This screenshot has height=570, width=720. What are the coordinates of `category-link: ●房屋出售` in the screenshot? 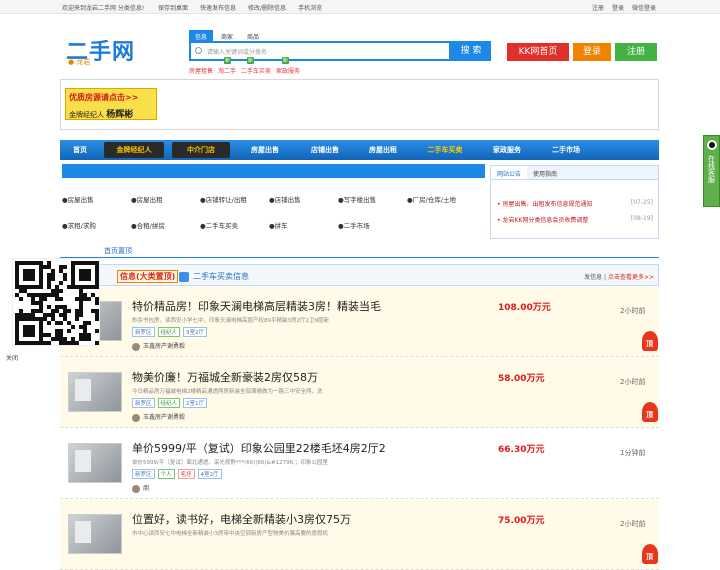 It's located at (96, 199).